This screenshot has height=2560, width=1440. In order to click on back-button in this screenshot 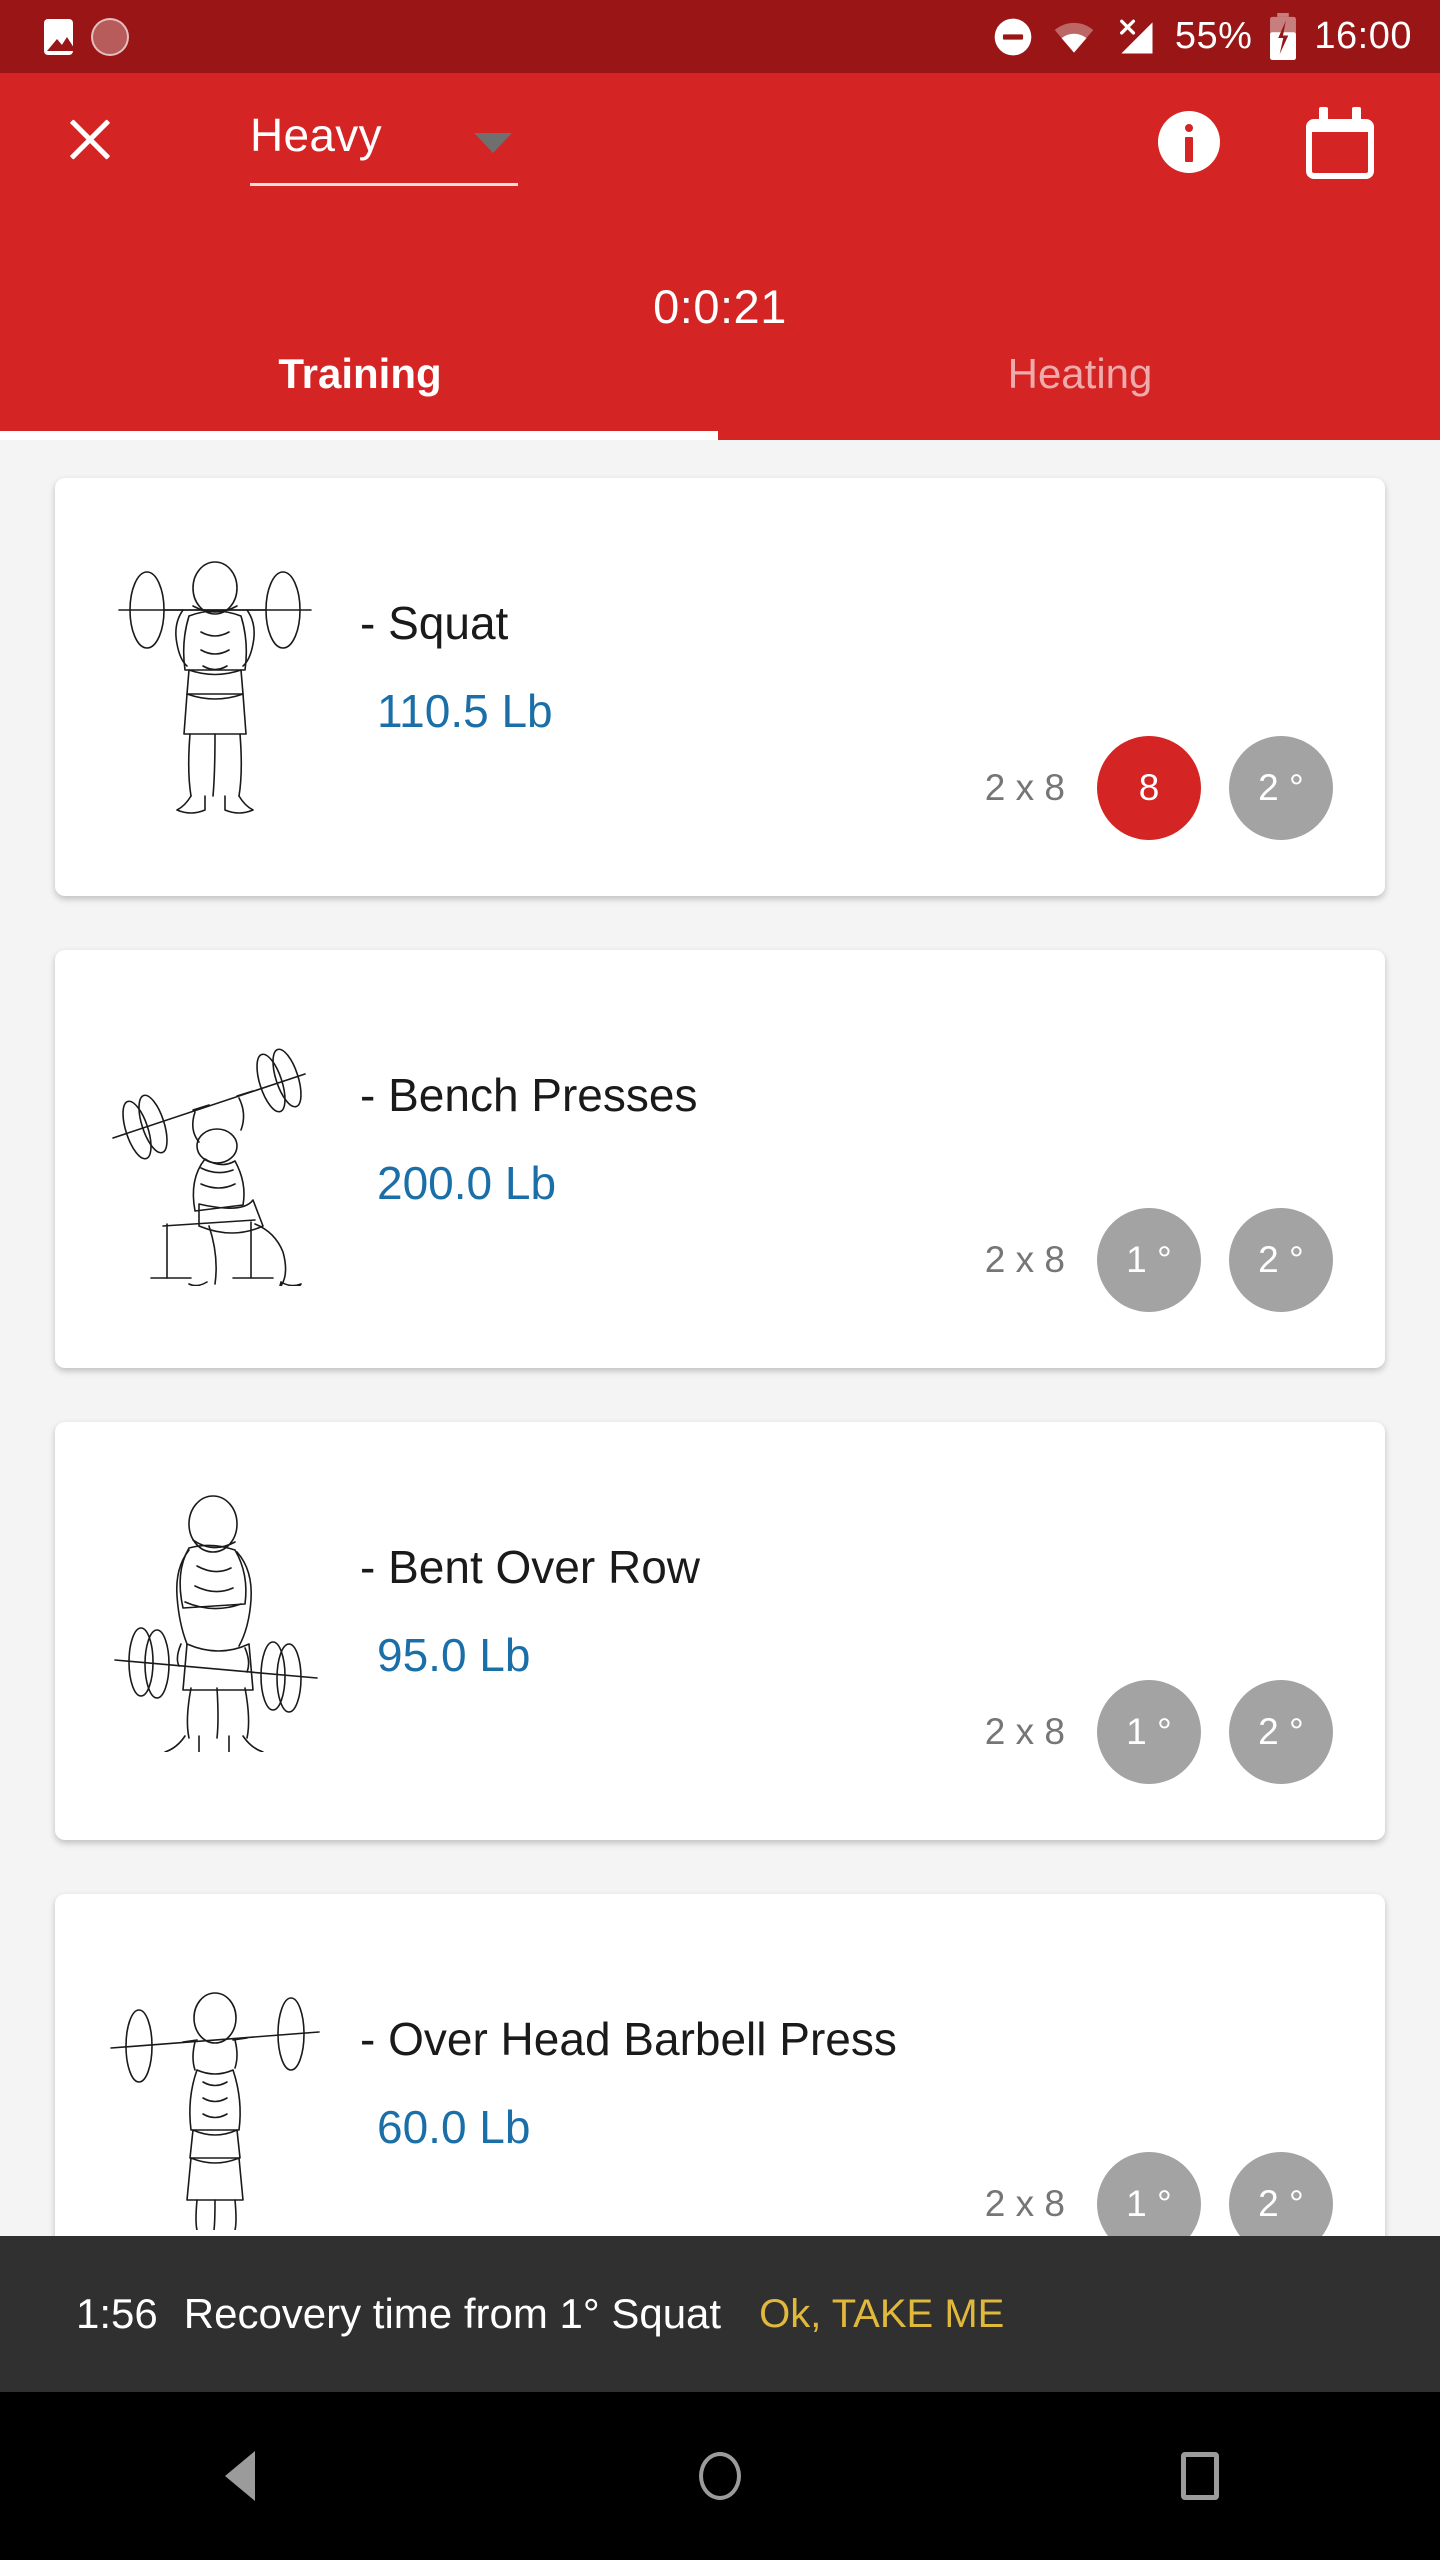, I will do `click(240, 2476)`.